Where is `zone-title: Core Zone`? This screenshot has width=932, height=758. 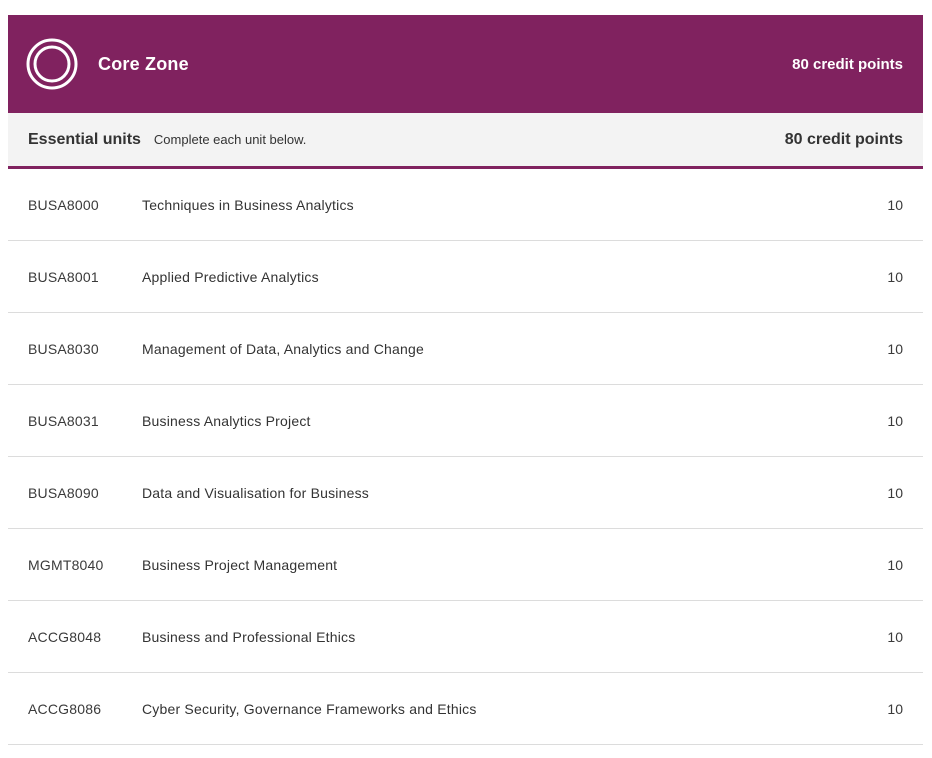
zone-title: Core Zone is located at coordinates (143, 63).